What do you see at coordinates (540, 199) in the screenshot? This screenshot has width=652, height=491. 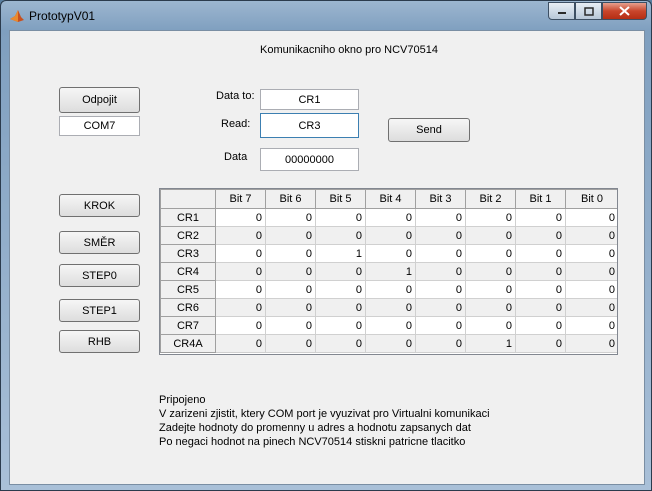 I see `column-header: Bit 1` at bounding box center [540, 199].